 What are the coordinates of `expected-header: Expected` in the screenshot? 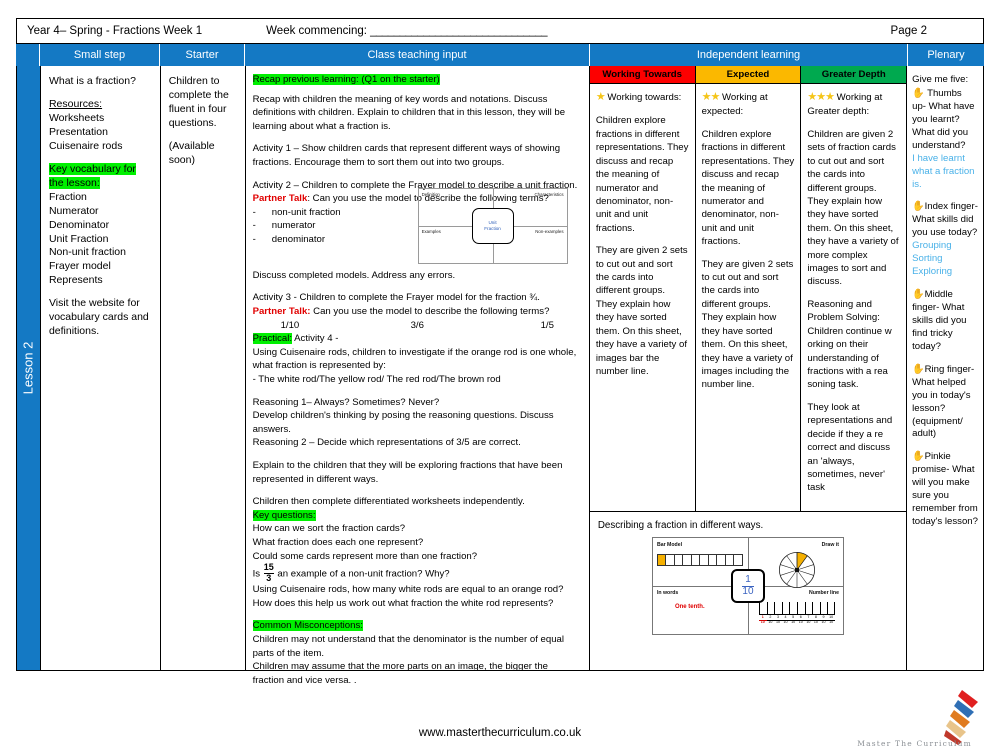 It's located at (748, 75).